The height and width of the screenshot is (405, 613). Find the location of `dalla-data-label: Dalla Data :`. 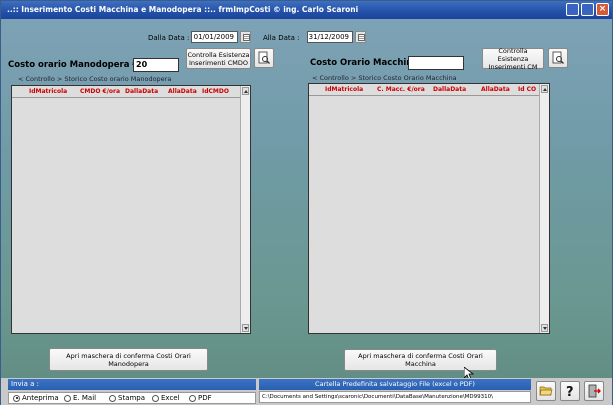

dalla-data-label: Dalla Data : is located at coordinates (169, 38).